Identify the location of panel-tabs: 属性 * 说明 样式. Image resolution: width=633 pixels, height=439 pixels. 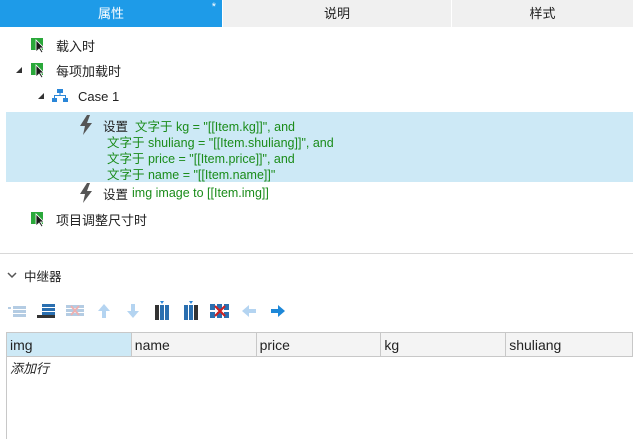
(316, 13).